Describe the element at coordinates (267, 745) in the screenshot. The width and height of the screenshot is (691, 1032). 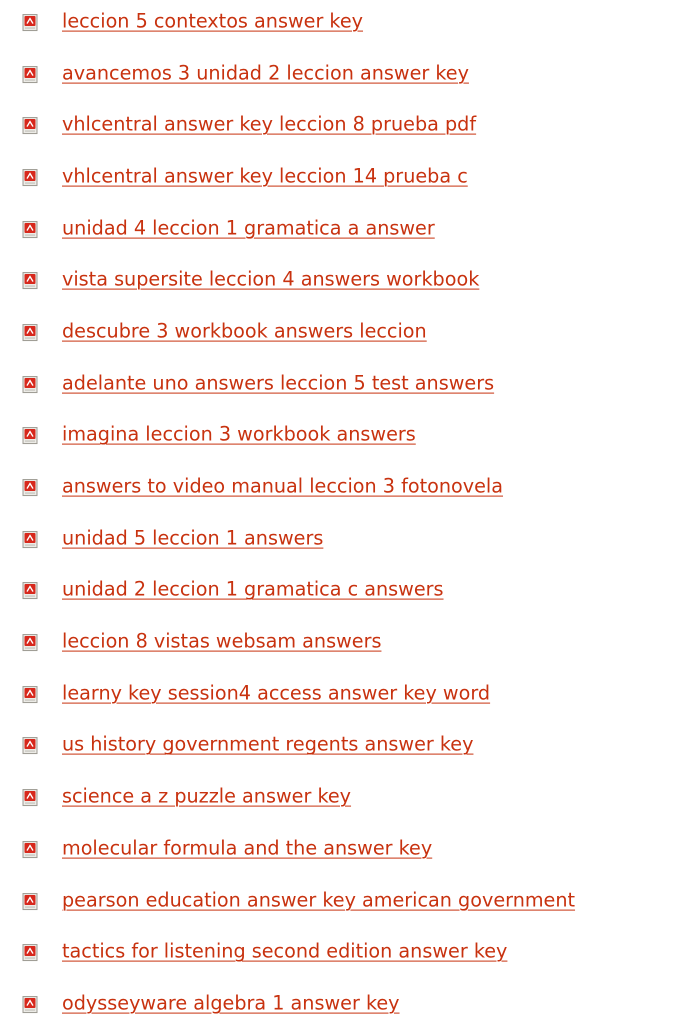
I see `pdf-link: us history government regents answer key` at that location.